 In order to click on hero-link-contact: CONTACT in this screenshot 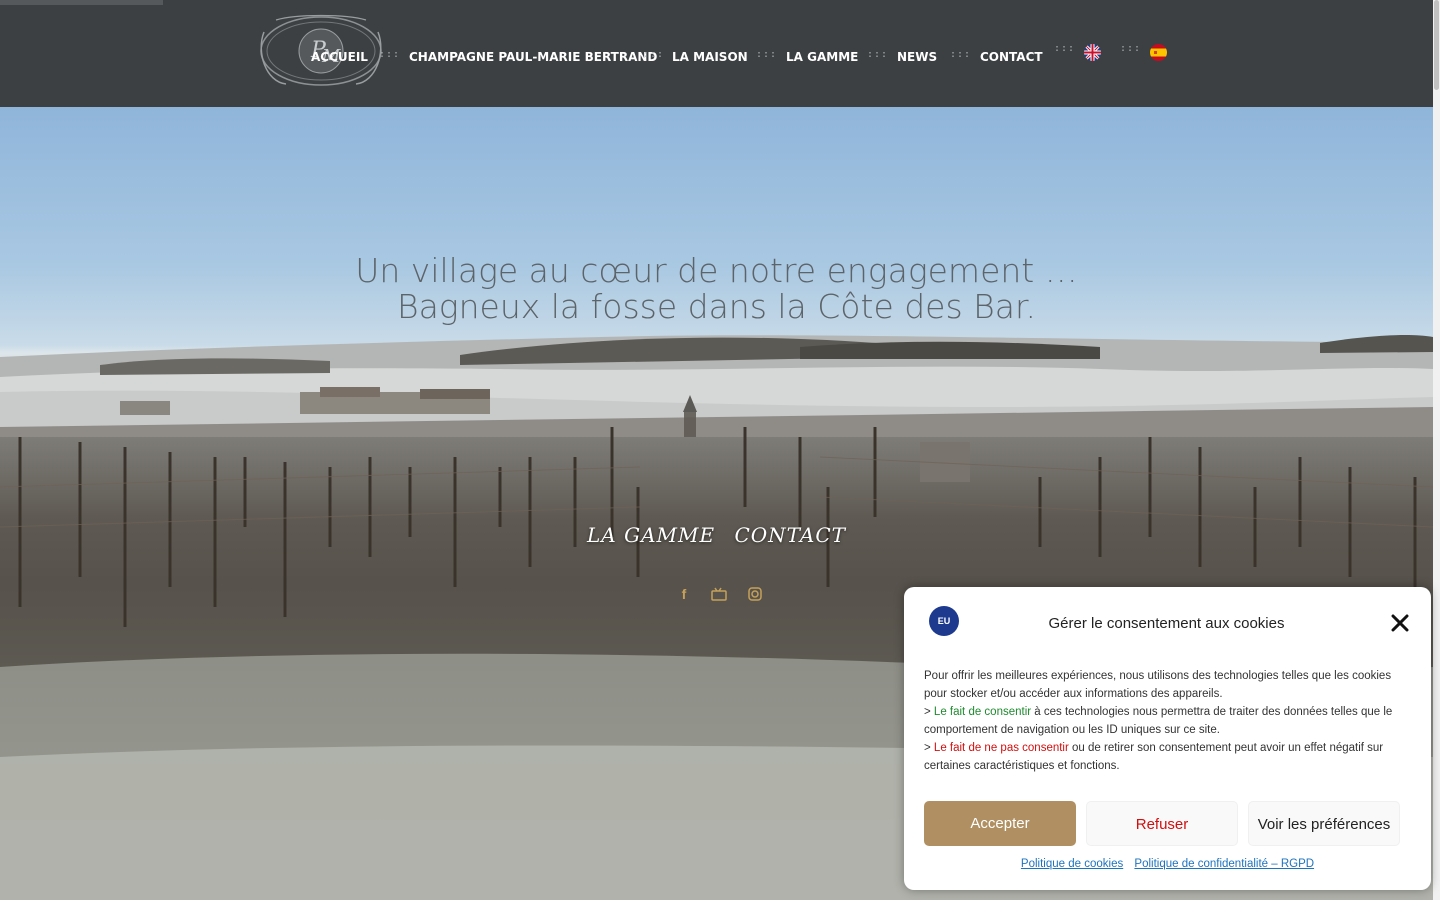, I will do `click(790, 535)`.